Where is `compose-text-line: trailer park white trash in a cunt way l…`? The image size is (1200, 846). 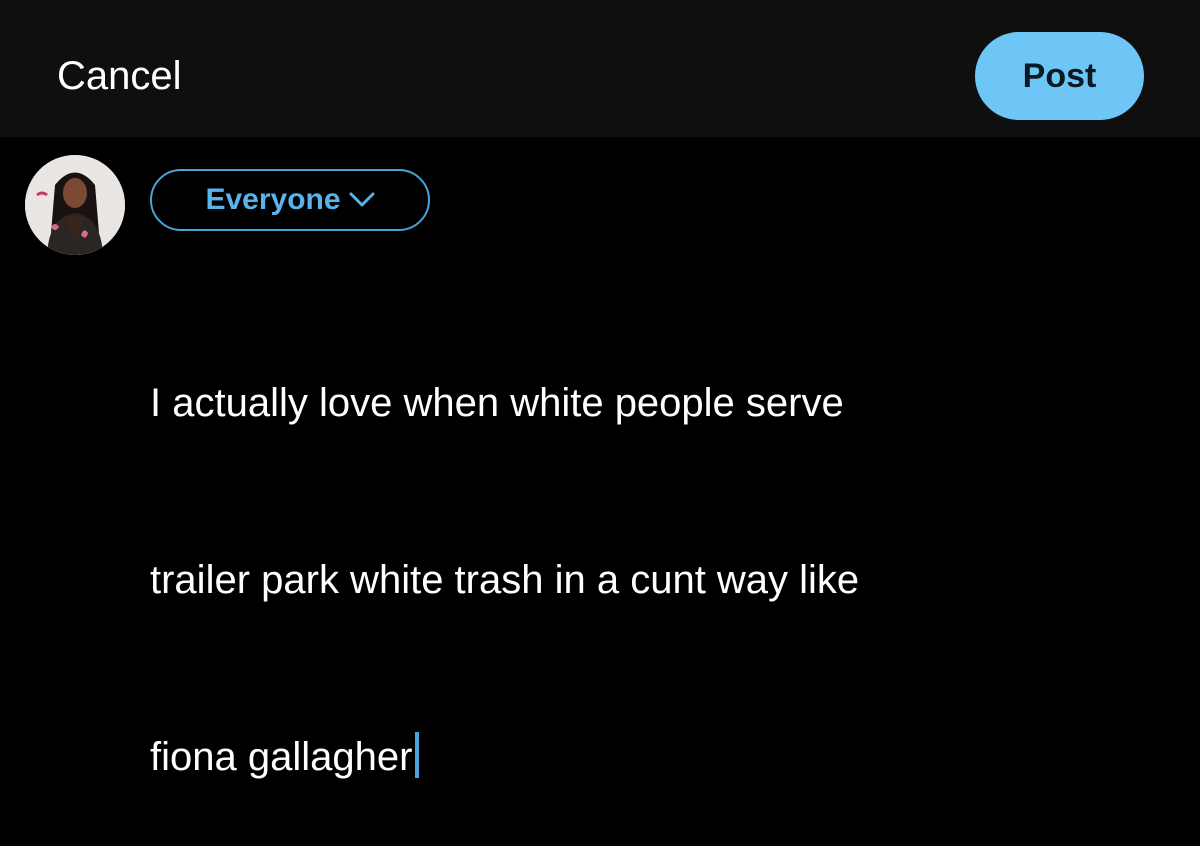
compose-text-line: trailer park white trash in a cunt way l… is located at coordinates (505, 580).